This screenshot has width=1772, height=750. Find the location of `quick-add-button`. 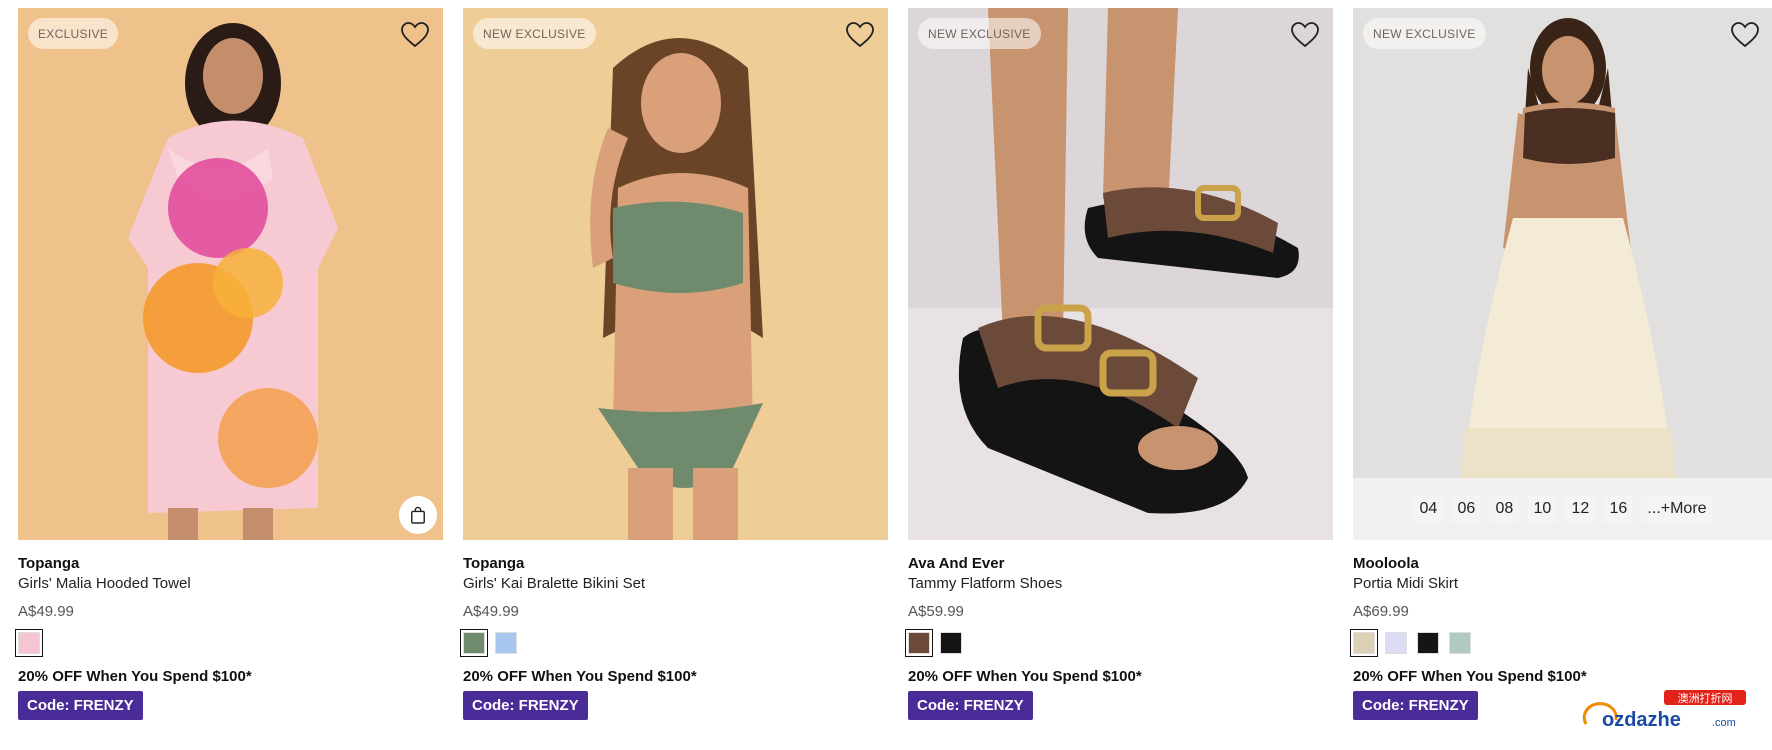

quick-add-button is located at coordinates (418, 515).